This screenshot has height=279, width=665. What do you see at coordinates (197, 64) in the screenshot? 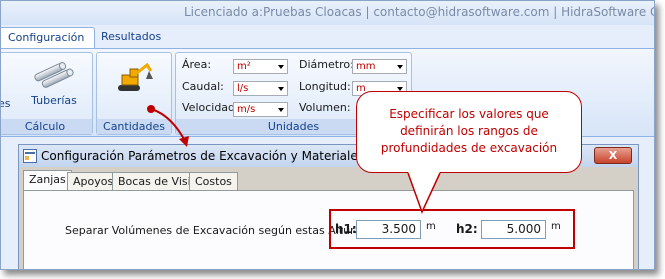
I see `area-label: Área:` at bounding box center [197, 64].